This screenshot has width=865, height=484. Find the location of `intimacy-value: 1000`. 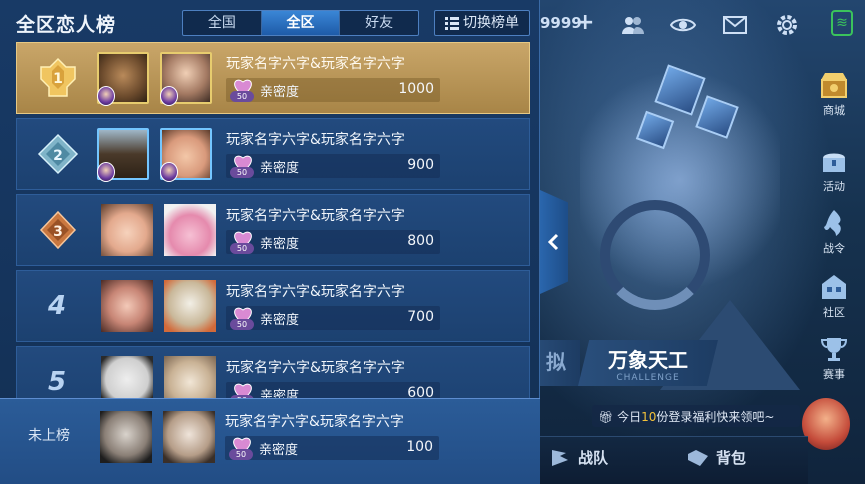

intimacy-value: 1000 is located at coordinates (416, 89).